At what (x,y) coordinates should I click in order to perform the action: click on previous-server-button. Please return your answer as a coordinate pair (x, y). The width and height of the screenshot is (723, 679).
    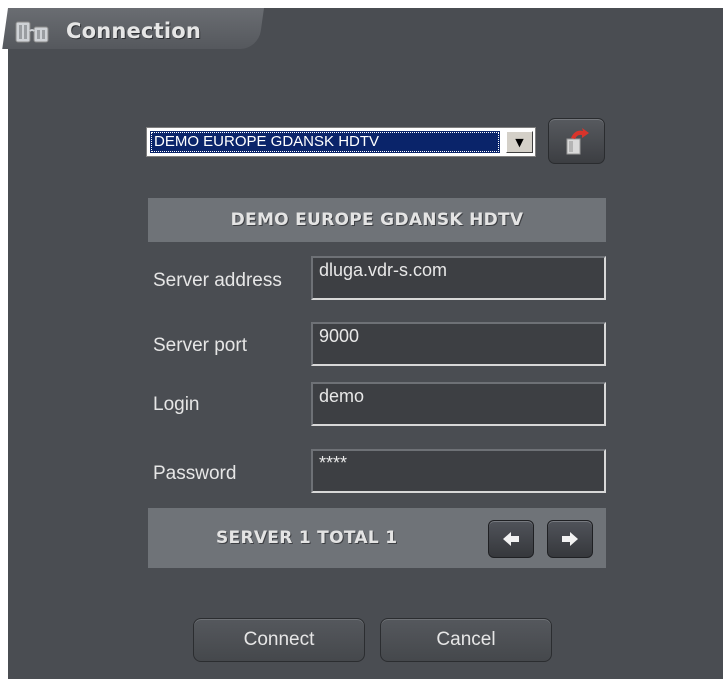
    Looking at the image, I should click on (511, 539).